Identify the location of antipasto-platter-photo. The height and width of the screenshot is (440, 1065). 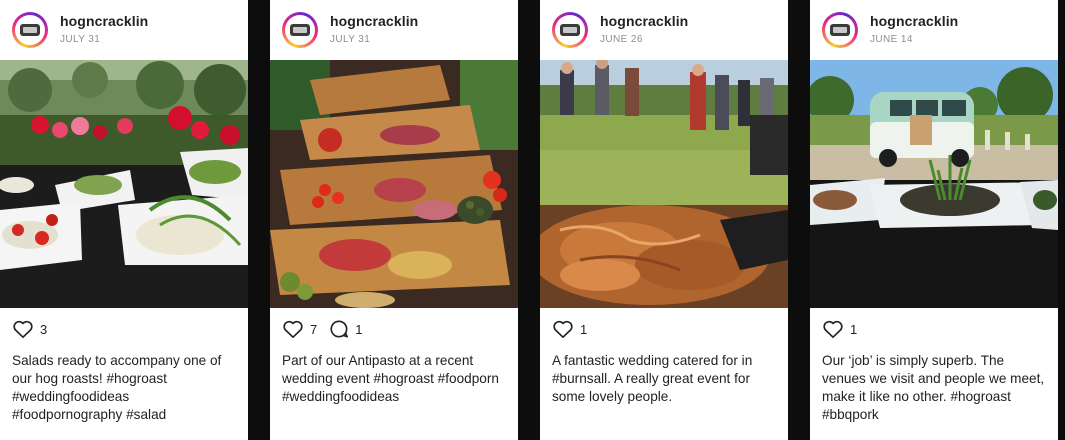
(394, 184).